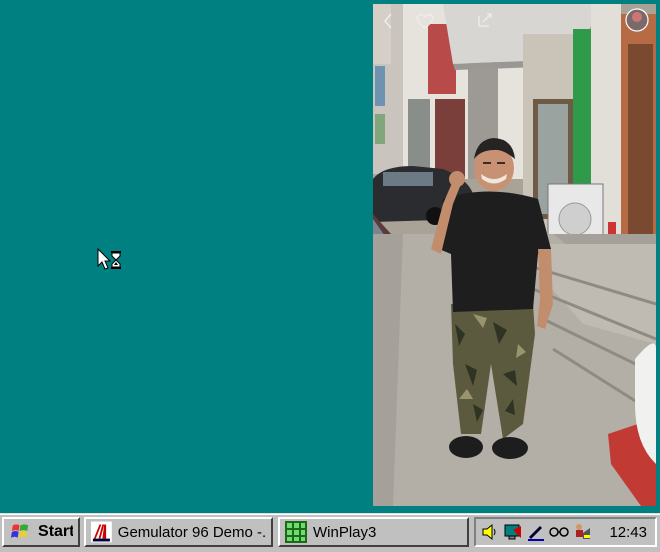 The image size is (660, 552). What do you see at coordinates (296, 532) in the screenshot?
I see `winplay-icon` at bounding box center [296, 532].